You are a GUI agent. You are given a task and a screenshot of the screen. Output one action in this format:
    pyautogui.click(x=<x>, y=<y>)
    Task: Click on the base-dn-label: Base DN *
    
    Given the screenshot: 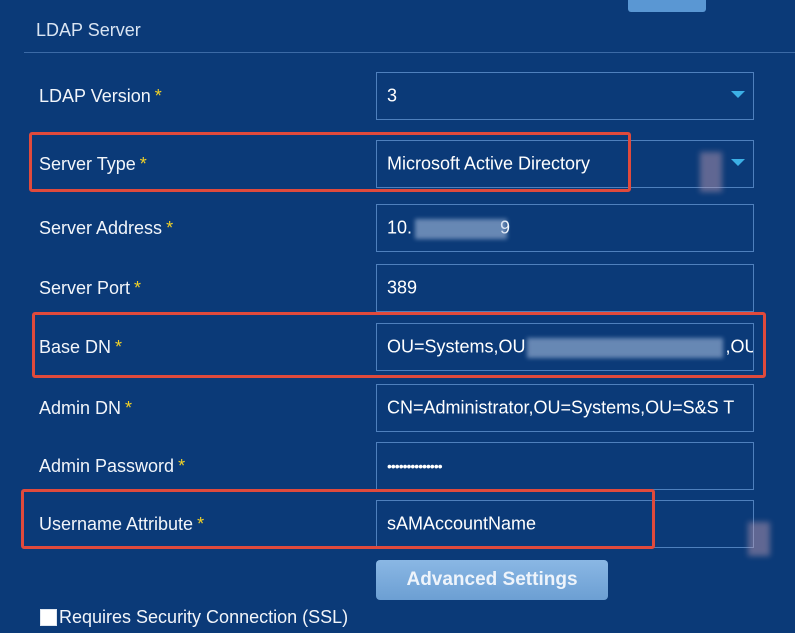 What is the action you would take?
    pyautogui.click(x=81, y=347)
    